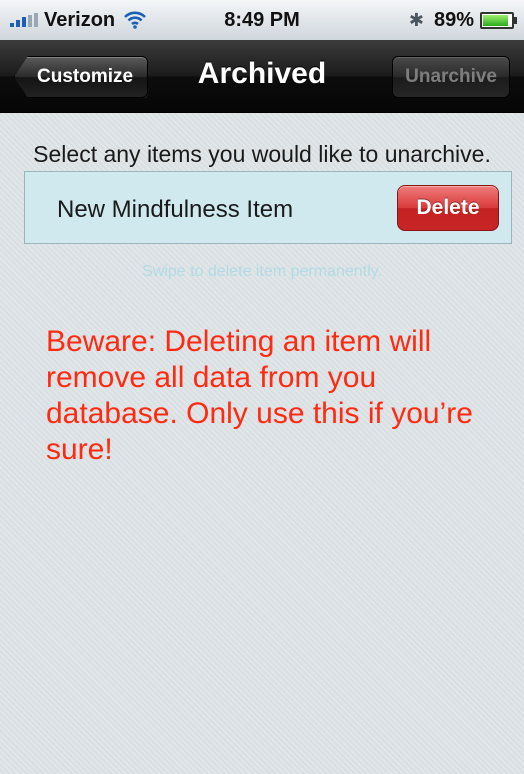 This screenshot has width=524, height=774. Describe the element at coordinates (262, 271) in the screenshot. I see `swipe-hint: Swipe to delete item permanently.` at that location.